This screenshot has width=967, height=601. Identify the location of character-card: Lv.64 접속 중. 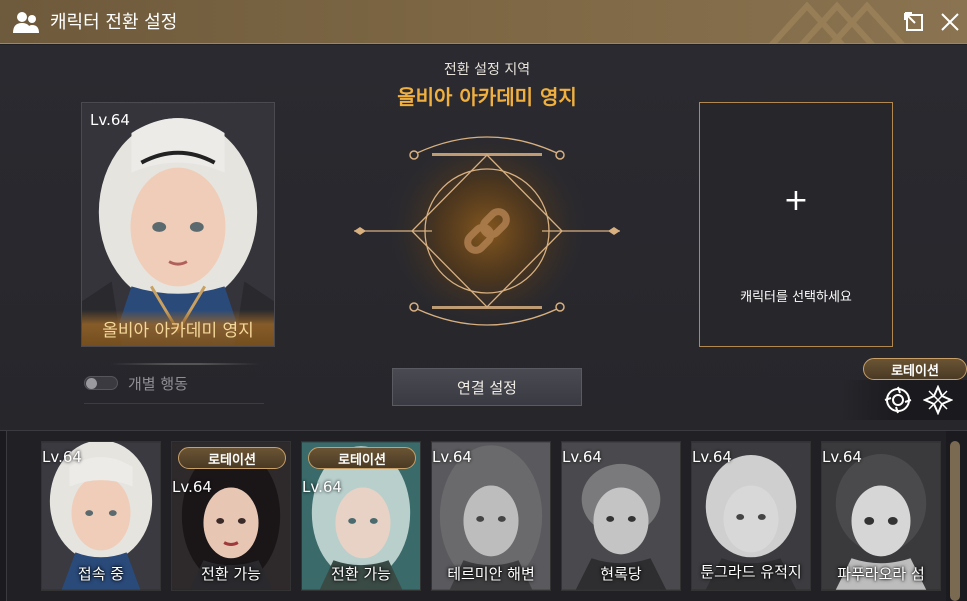
(101, 516).